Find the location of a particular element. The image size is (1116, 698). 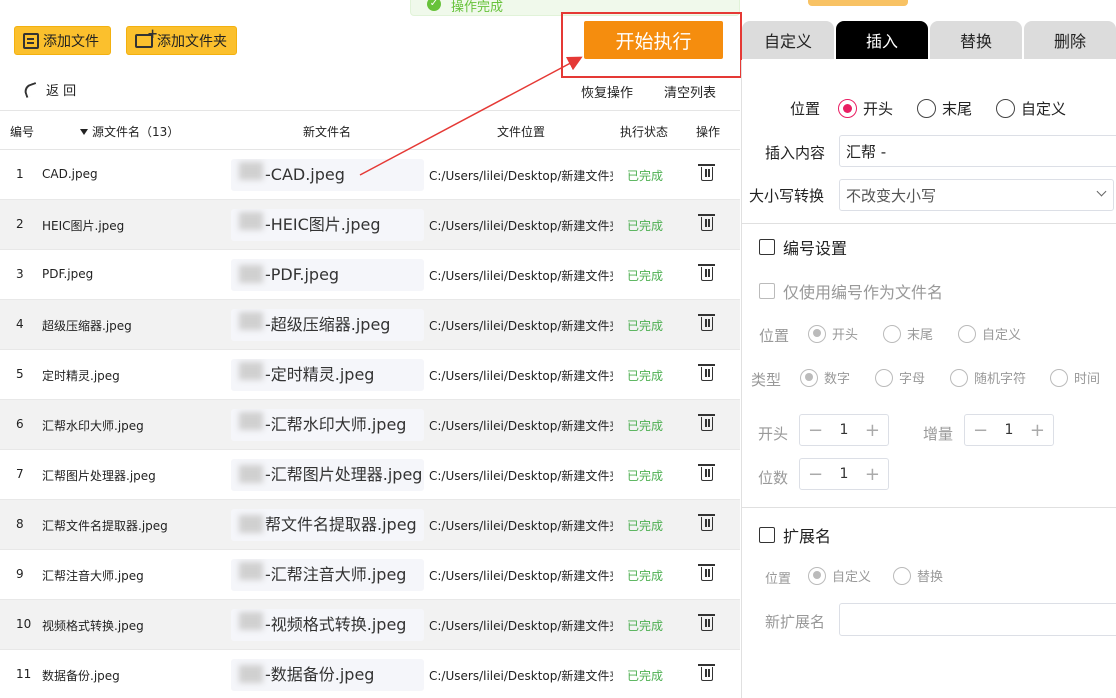

case-label: 大小写转换 is located at coordinates (787, 196).